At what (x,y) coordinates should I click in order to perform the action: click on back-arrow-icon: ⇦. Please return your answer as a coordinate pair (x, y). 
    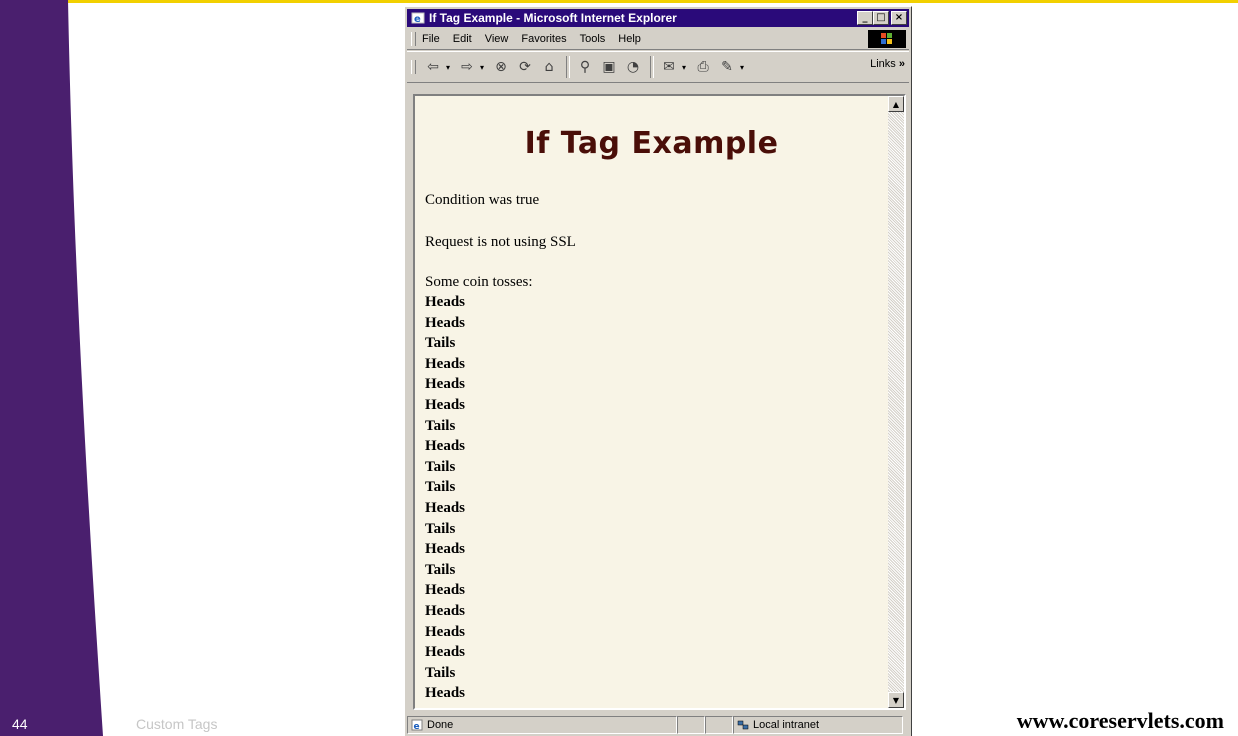
    Looking at the image, I should click on (433, 67).